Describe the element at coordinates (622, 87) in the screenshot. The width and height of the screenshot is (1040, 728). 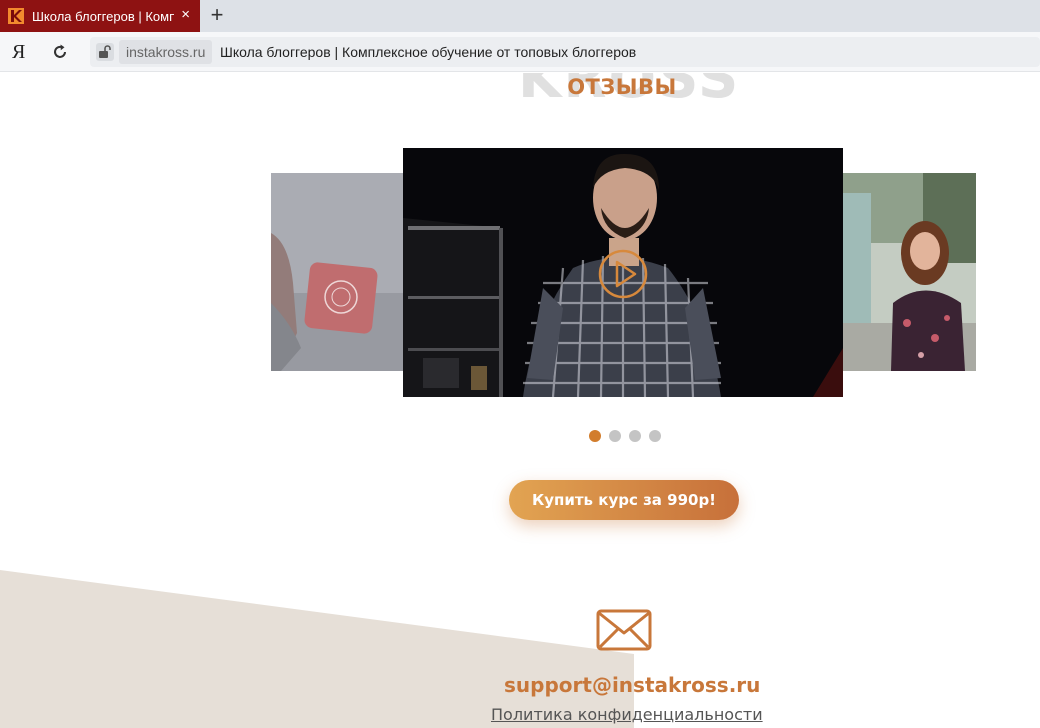
I see `section-title: ОТЗЫВЫ` at that location.